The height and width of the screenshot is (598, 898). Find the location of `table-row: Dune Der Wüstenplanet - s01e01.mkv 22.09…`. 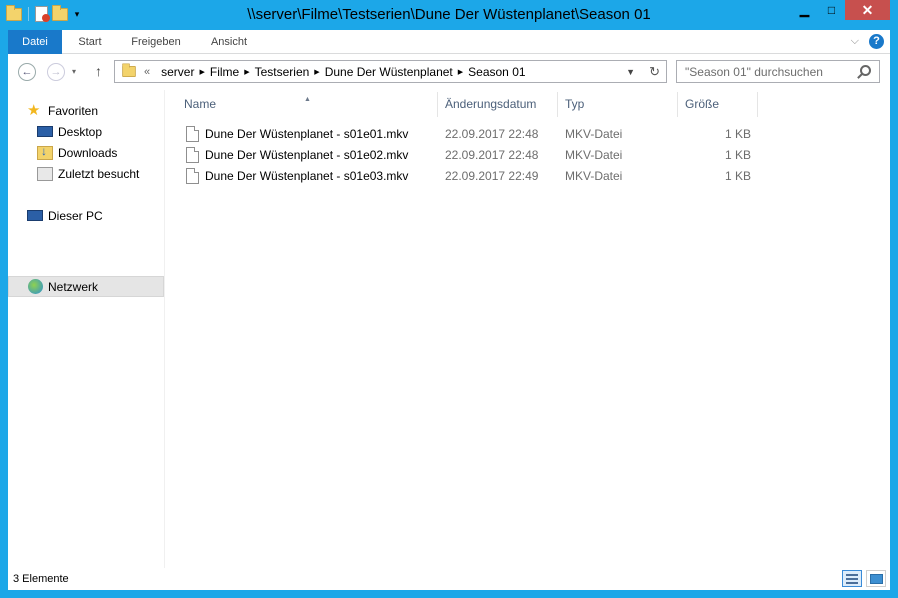

table-row: Dune Der Wüstenplanet - s01e01.mkv 22.09… is located at coordinates (462, 133).